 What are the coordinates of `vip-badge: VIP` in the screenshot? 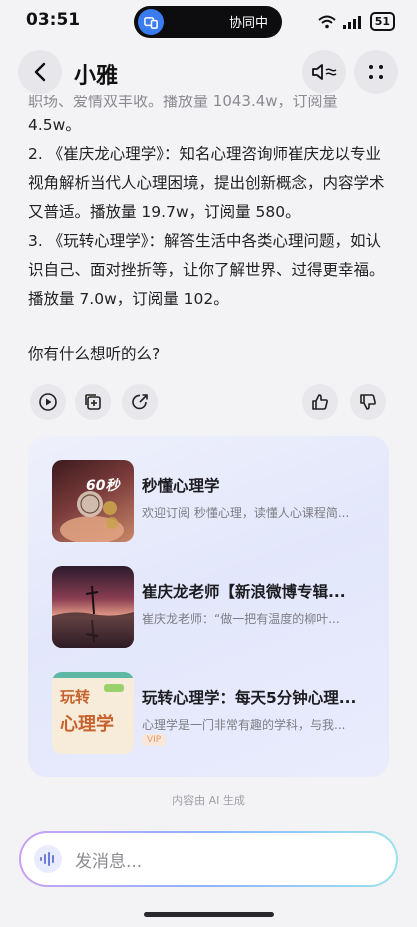 It's located at (154, 740).